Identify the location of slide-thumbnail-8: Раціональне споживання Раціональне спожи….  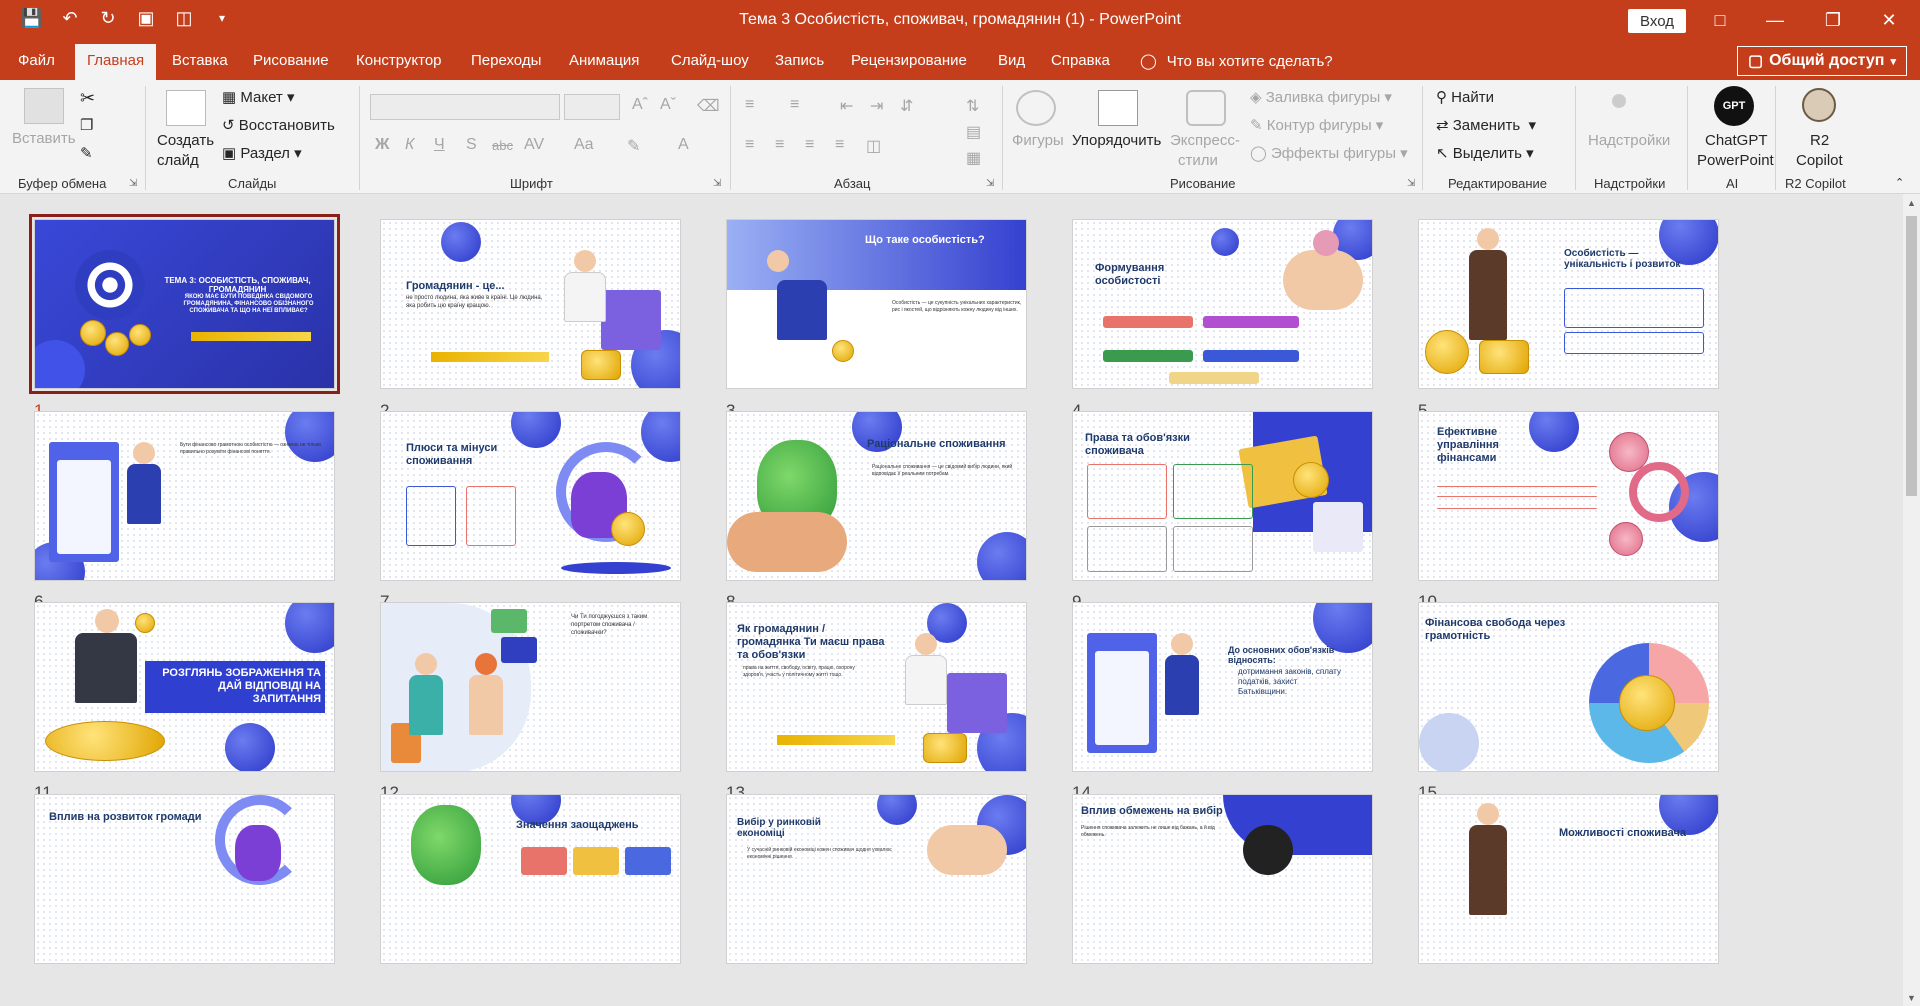
(876, 496).